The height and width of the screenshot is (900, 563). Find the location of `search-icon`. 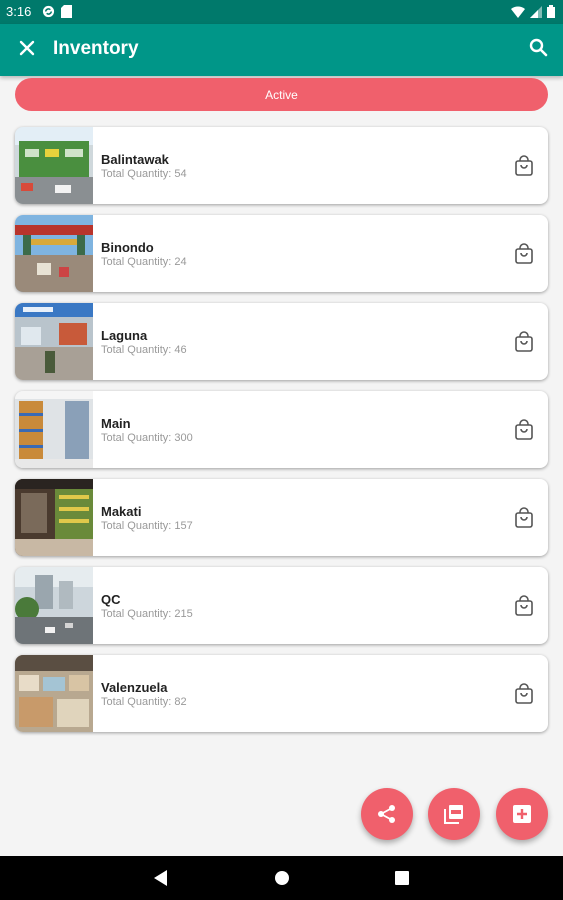

search-icon is located at coordinates (538, 50).